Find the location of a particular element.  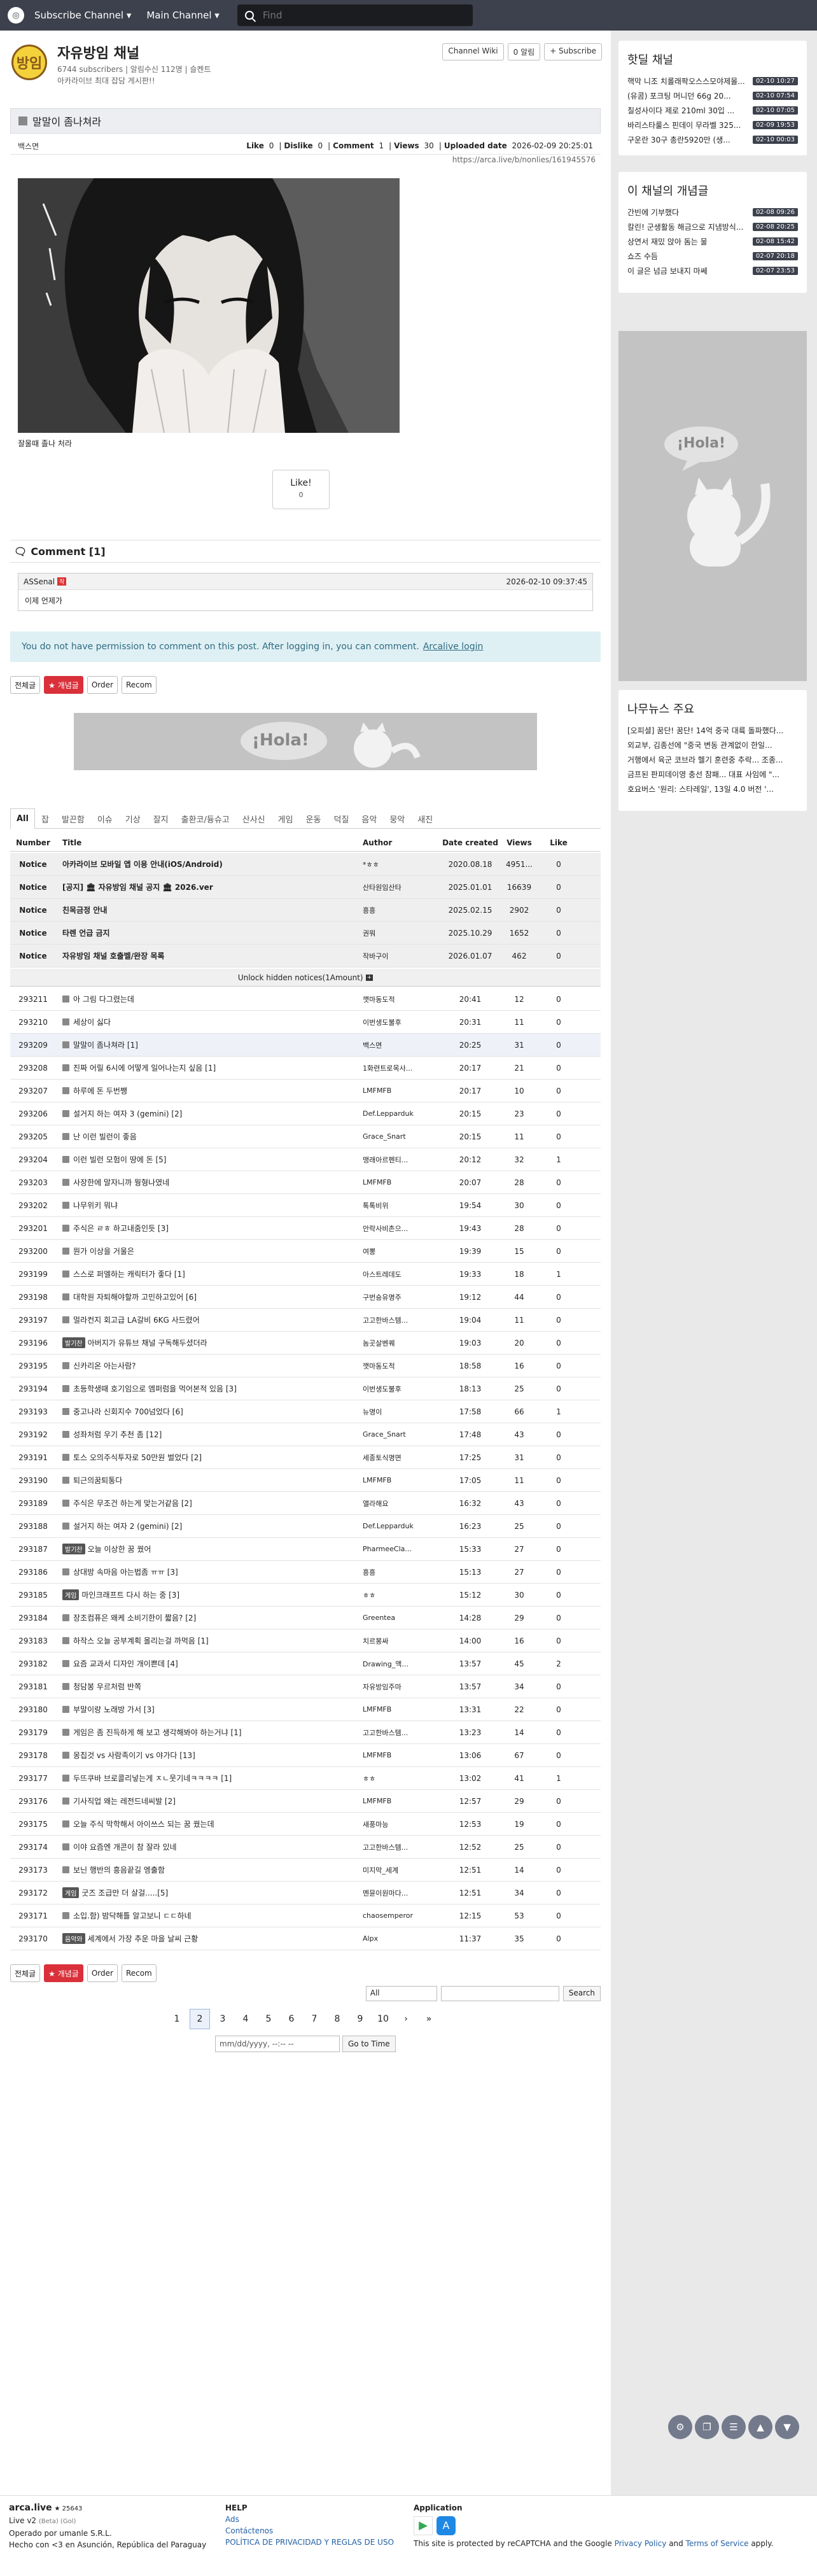

post-title: 마인크래프트 다시 하는 중 [3] is located at coordinates (130, 1594).